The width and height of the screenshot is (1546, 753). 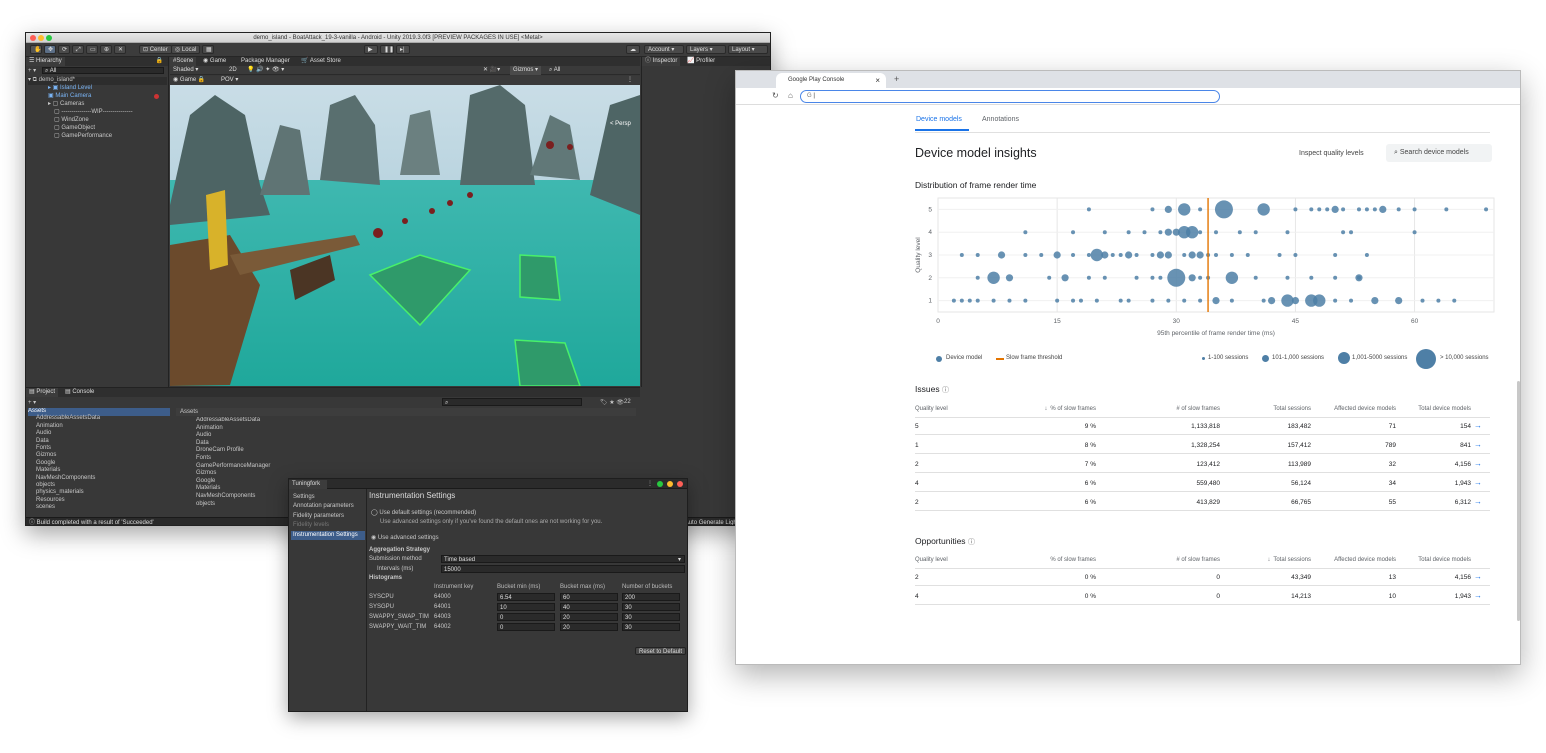 I want to click on project-folder-item: scenes, so click(x=45, y=508).